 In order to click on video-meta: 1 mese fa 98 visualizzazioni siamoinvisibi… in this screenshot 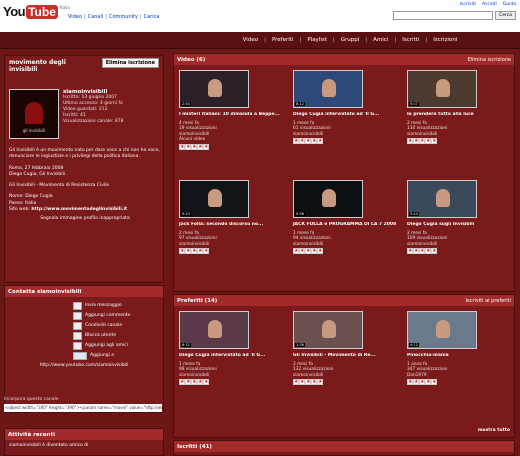, I will do `click(233, 370)`.